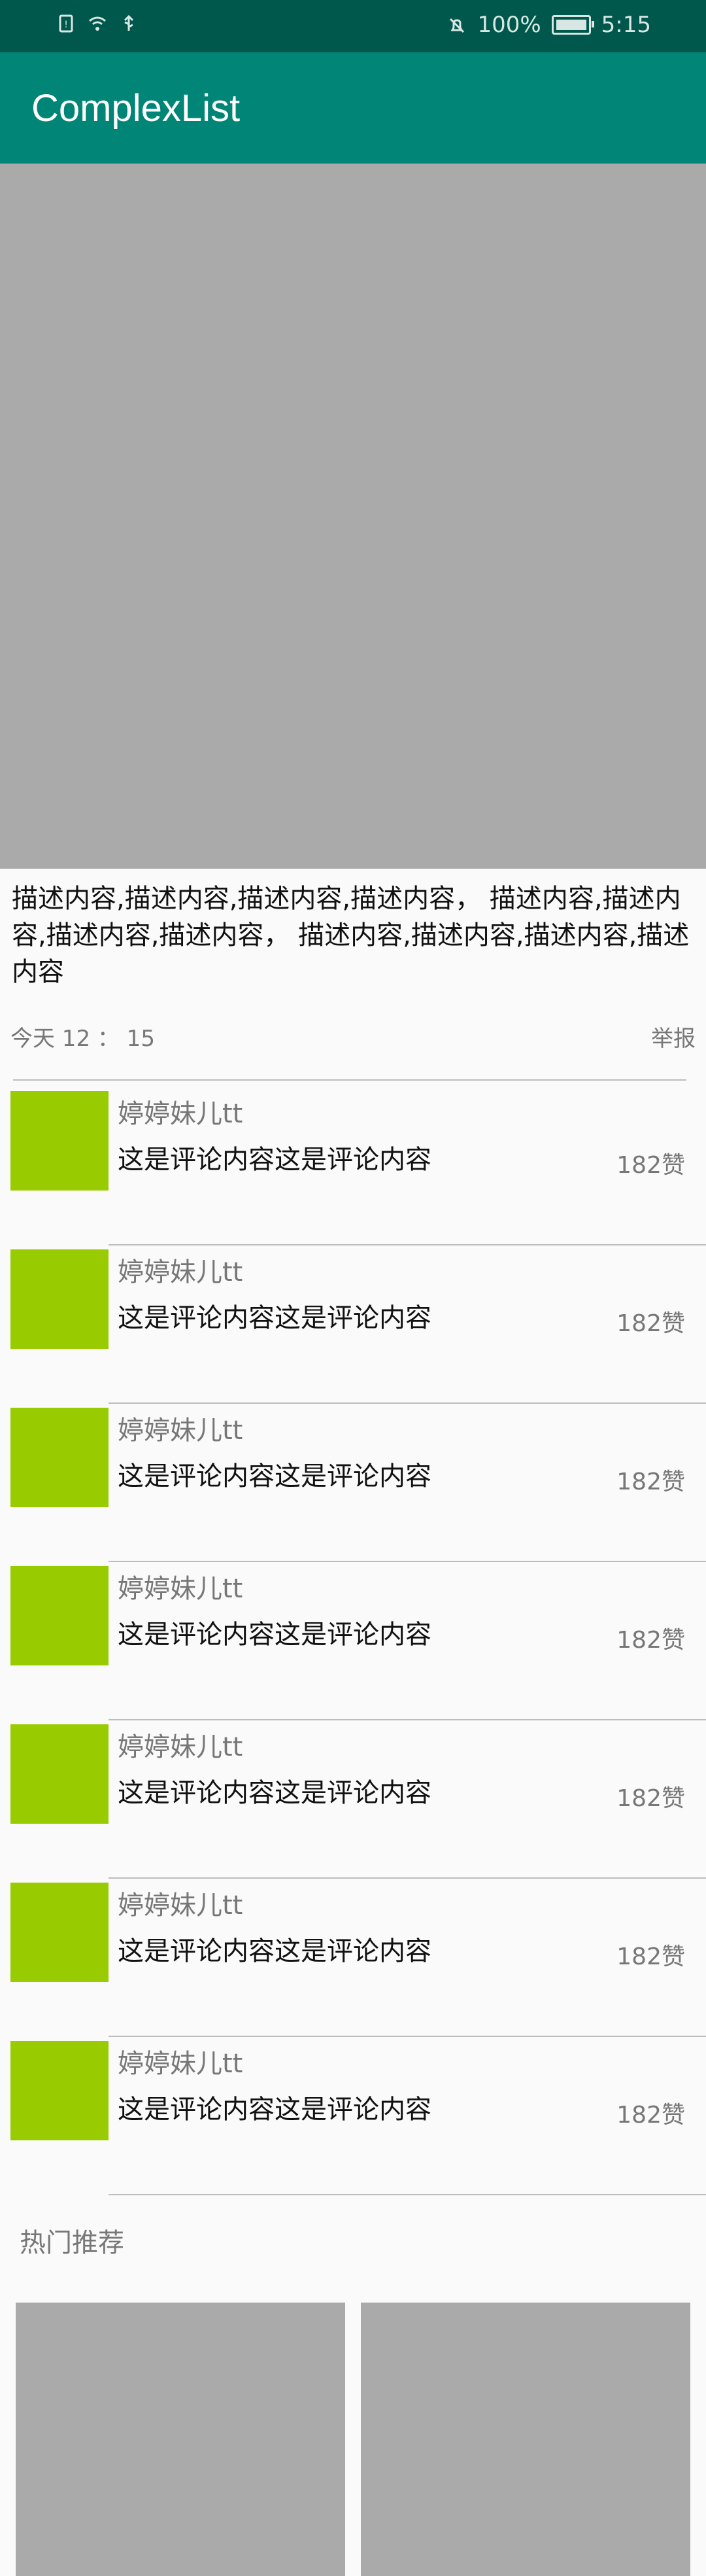 Image resolution: width=706 pixels, height=2576 pixels. I want to click on mute-icon, so click(457, 25).